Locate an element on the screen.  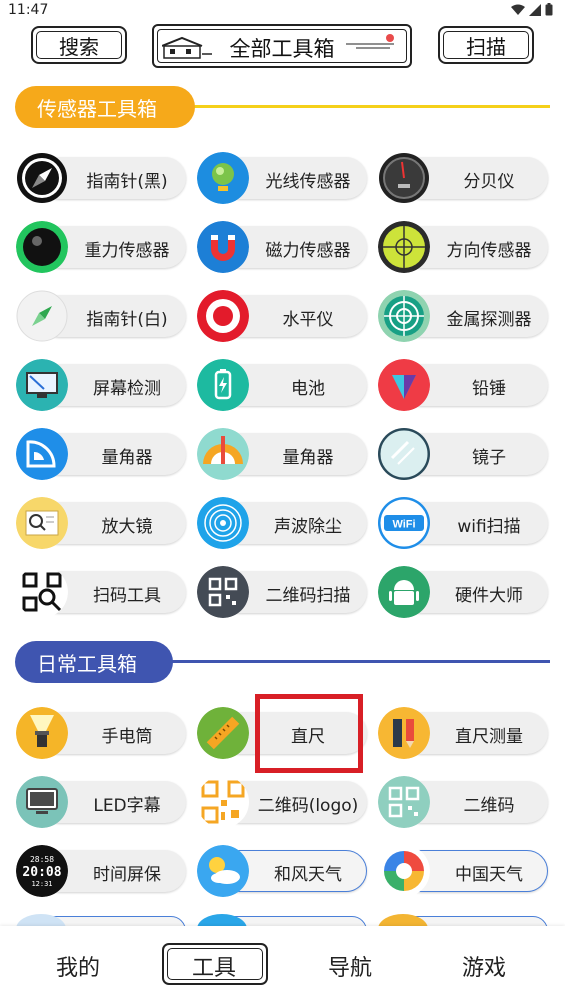
sun-icon is located at coordinates (370, 41).